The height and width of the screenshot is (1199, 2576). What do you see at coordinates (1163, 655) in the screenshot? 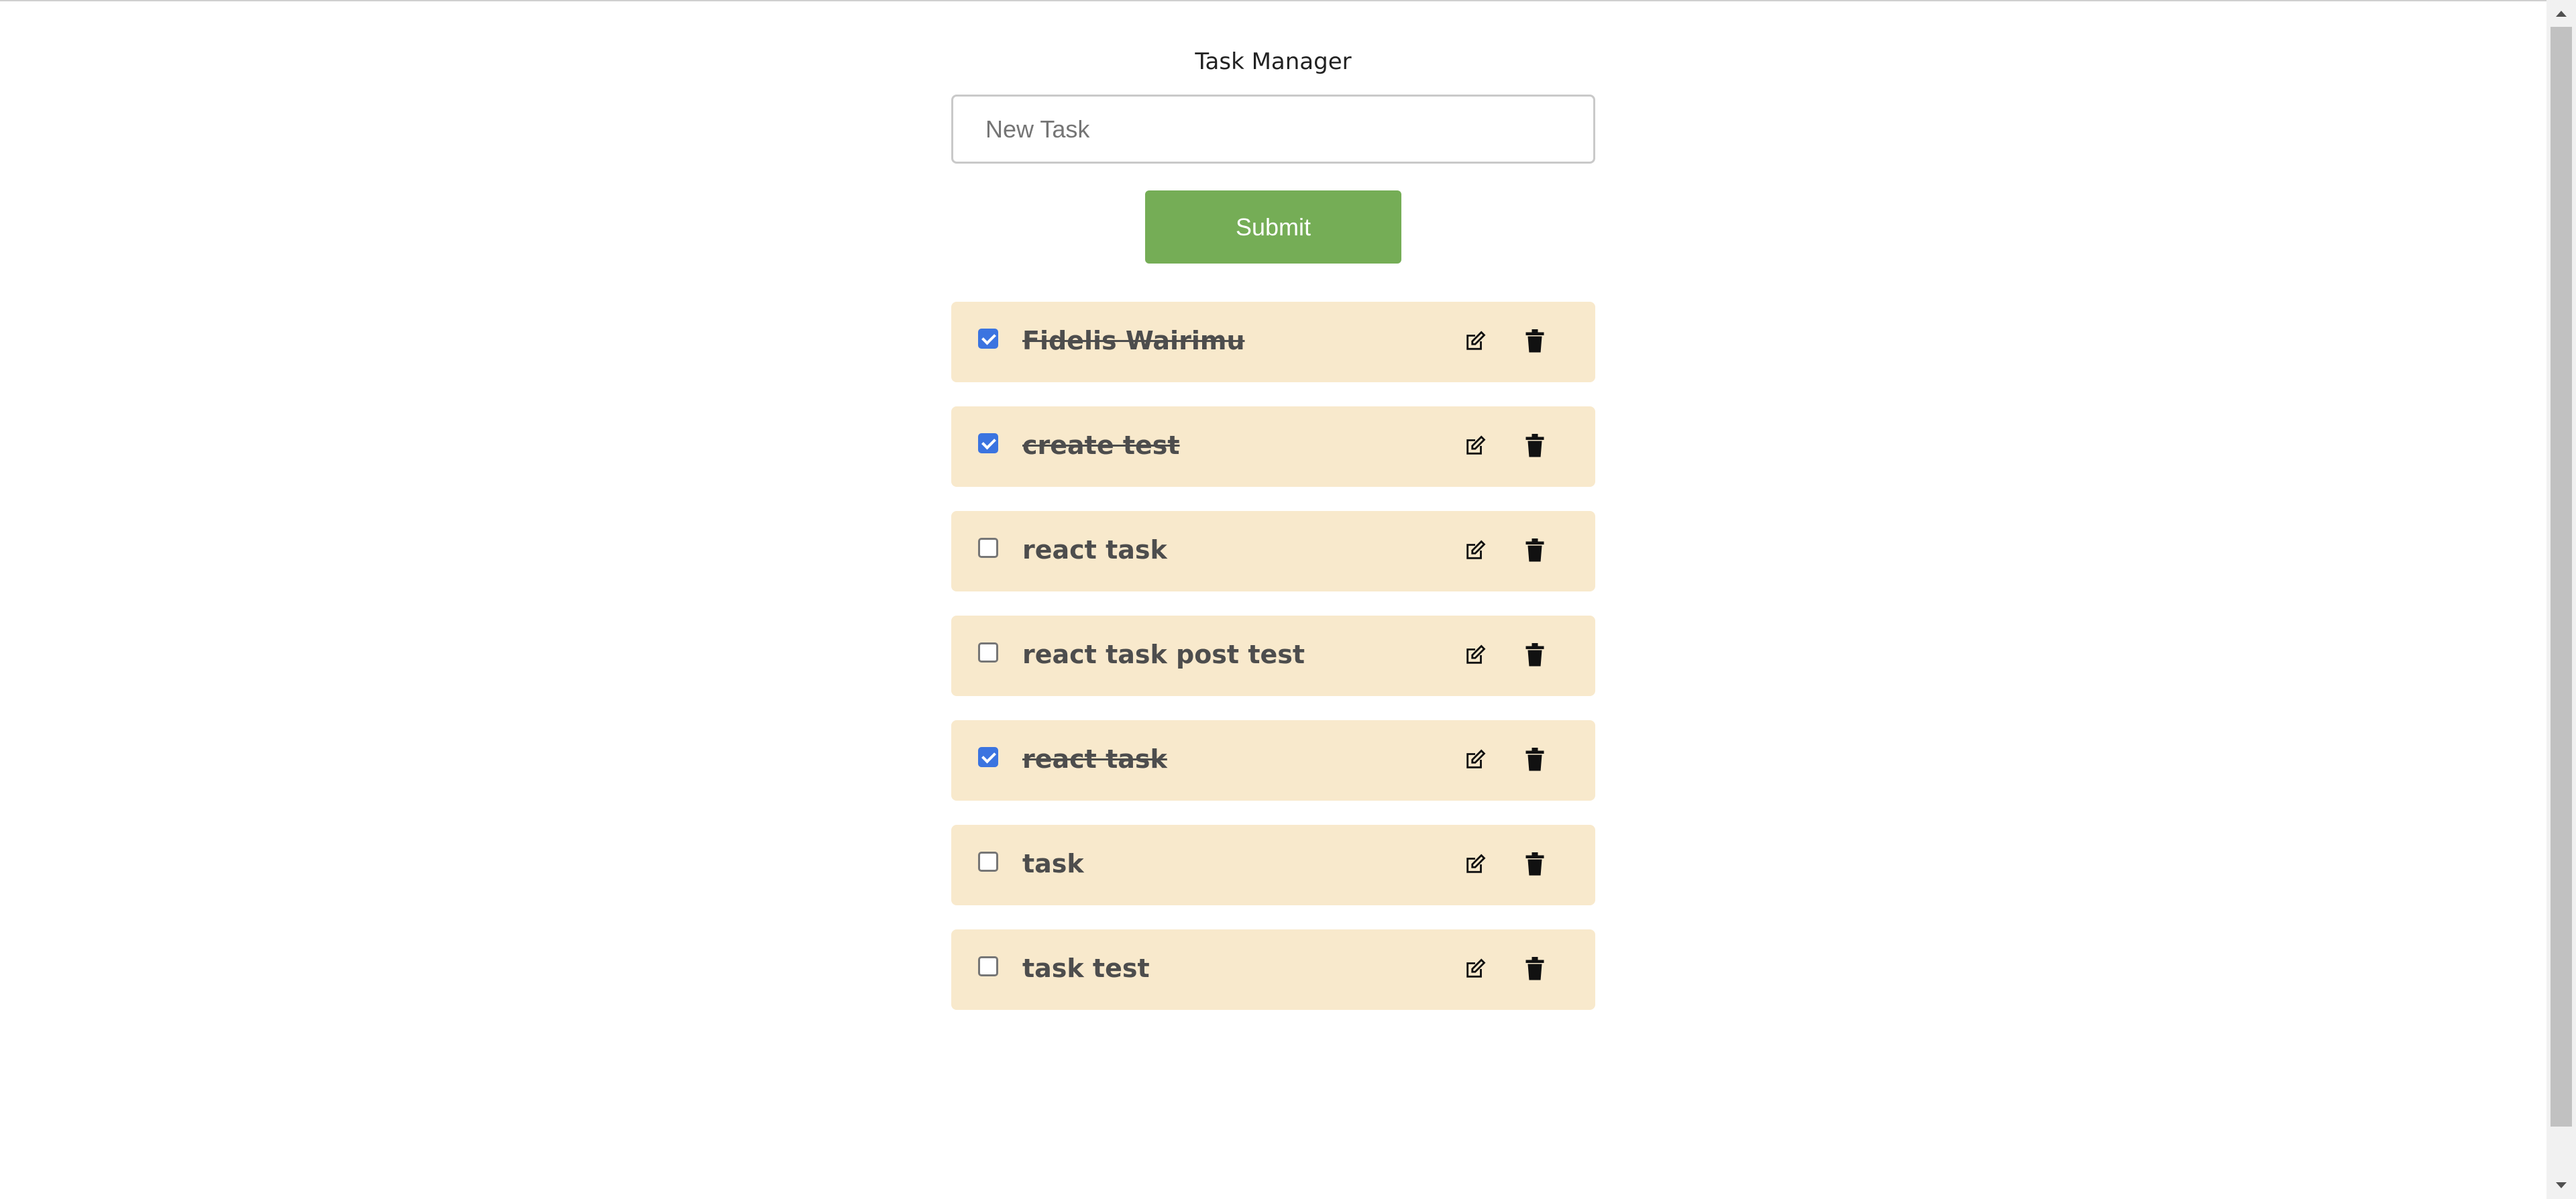
I see `task-text: react task post test` at bounding box center [1163, 655].